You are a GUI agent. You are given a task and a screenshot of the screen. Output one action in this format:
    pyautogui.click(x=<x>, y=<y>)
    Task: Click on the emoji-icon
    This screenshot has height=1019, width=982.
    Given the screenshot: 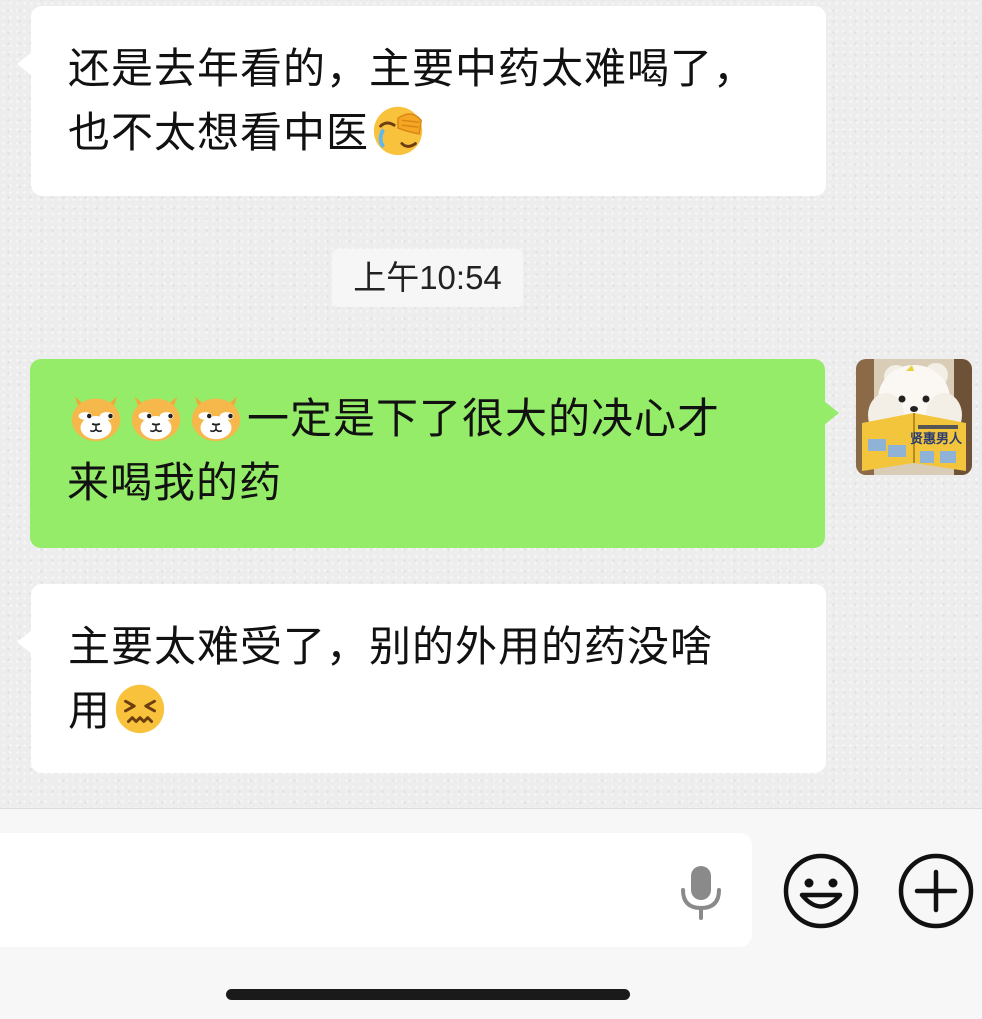 What is the action you would take?
    pyautogui.click(x=821, y=891)
    